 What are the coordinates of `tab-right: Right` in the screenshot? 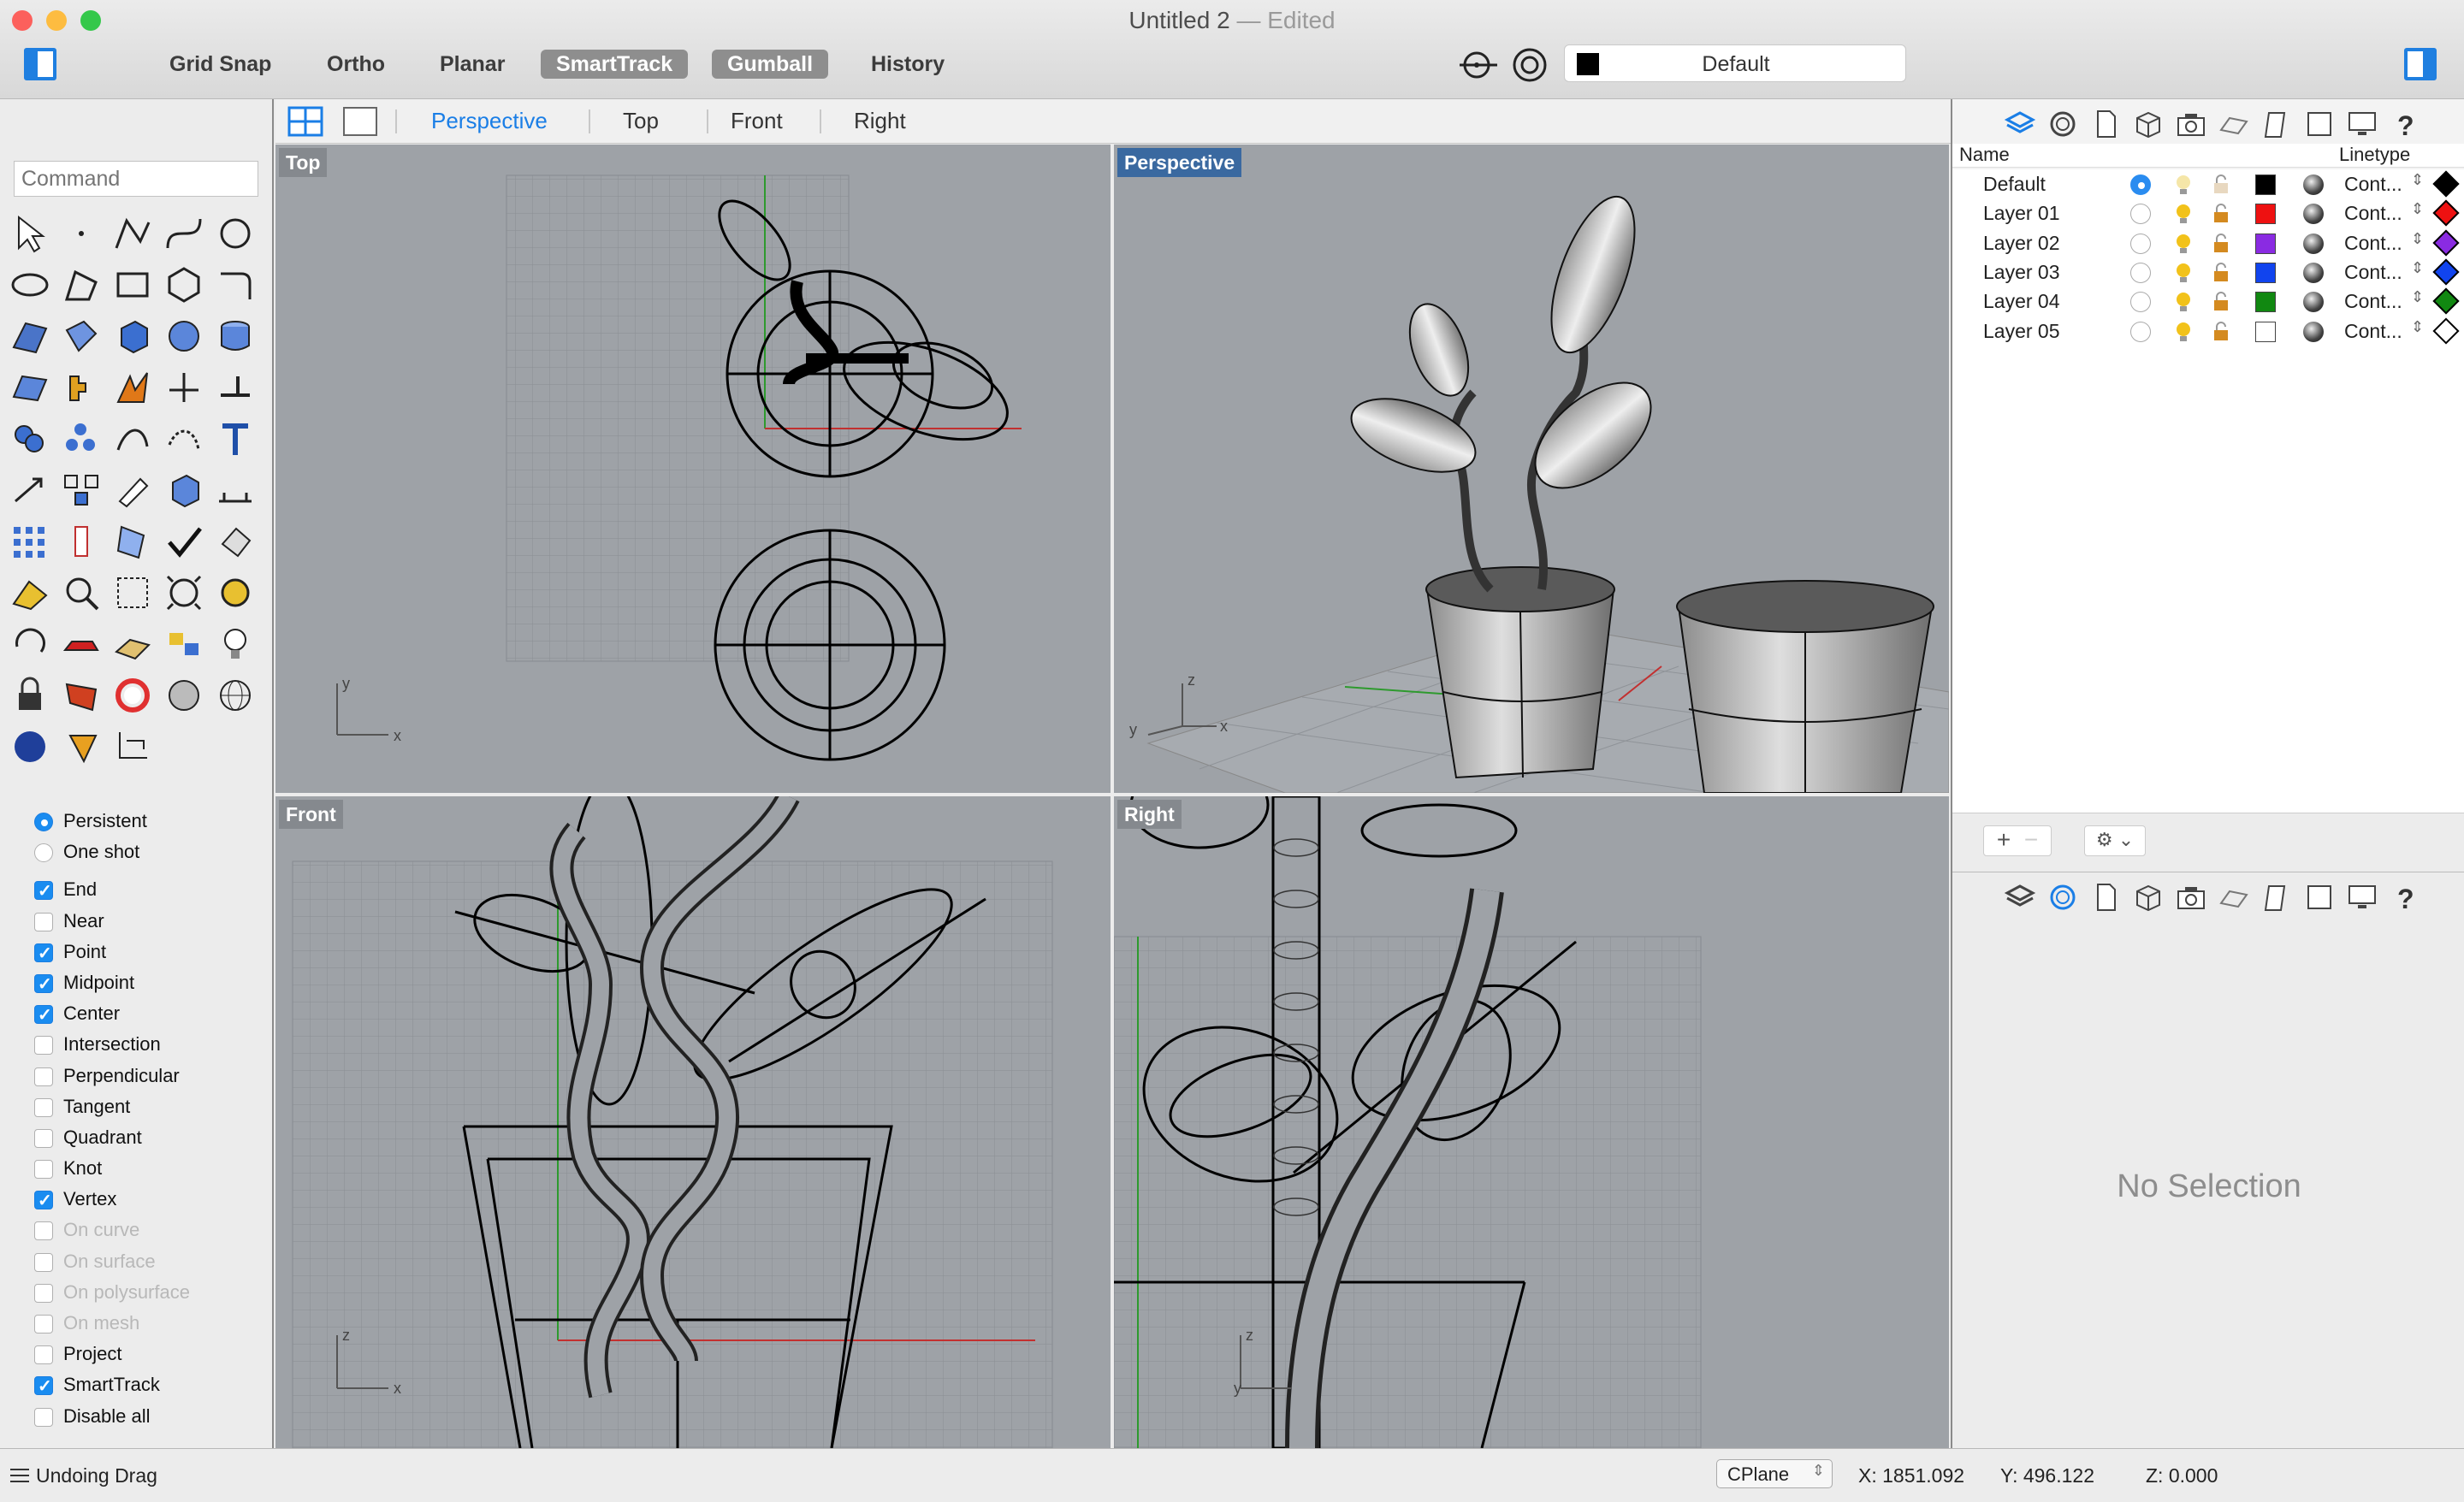 It's located at (880, 121).